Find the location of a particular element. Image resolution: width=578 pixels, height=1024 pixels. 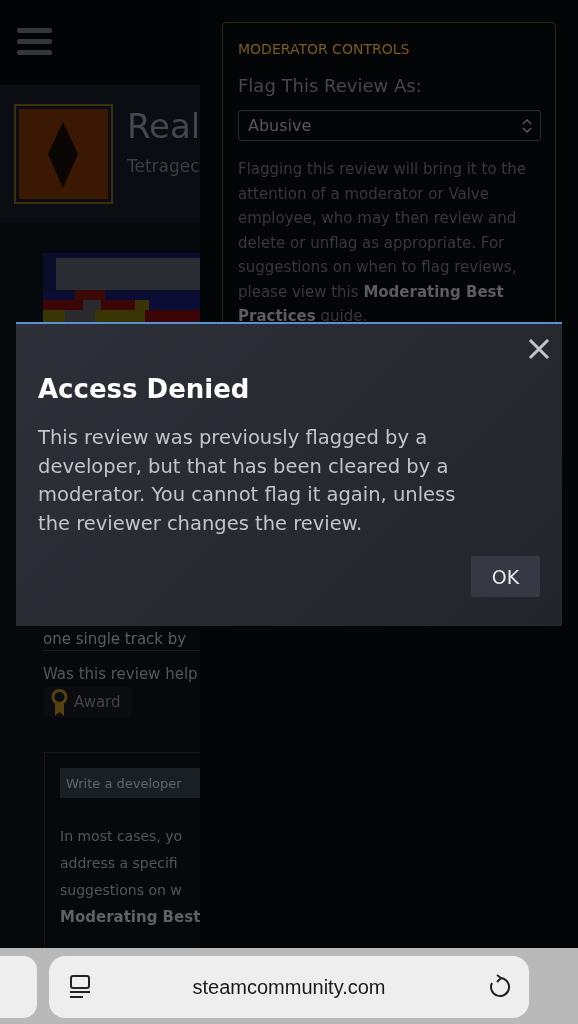

panel-heading: MODERATOR CONTROLS is located at coordinates (324, 49).